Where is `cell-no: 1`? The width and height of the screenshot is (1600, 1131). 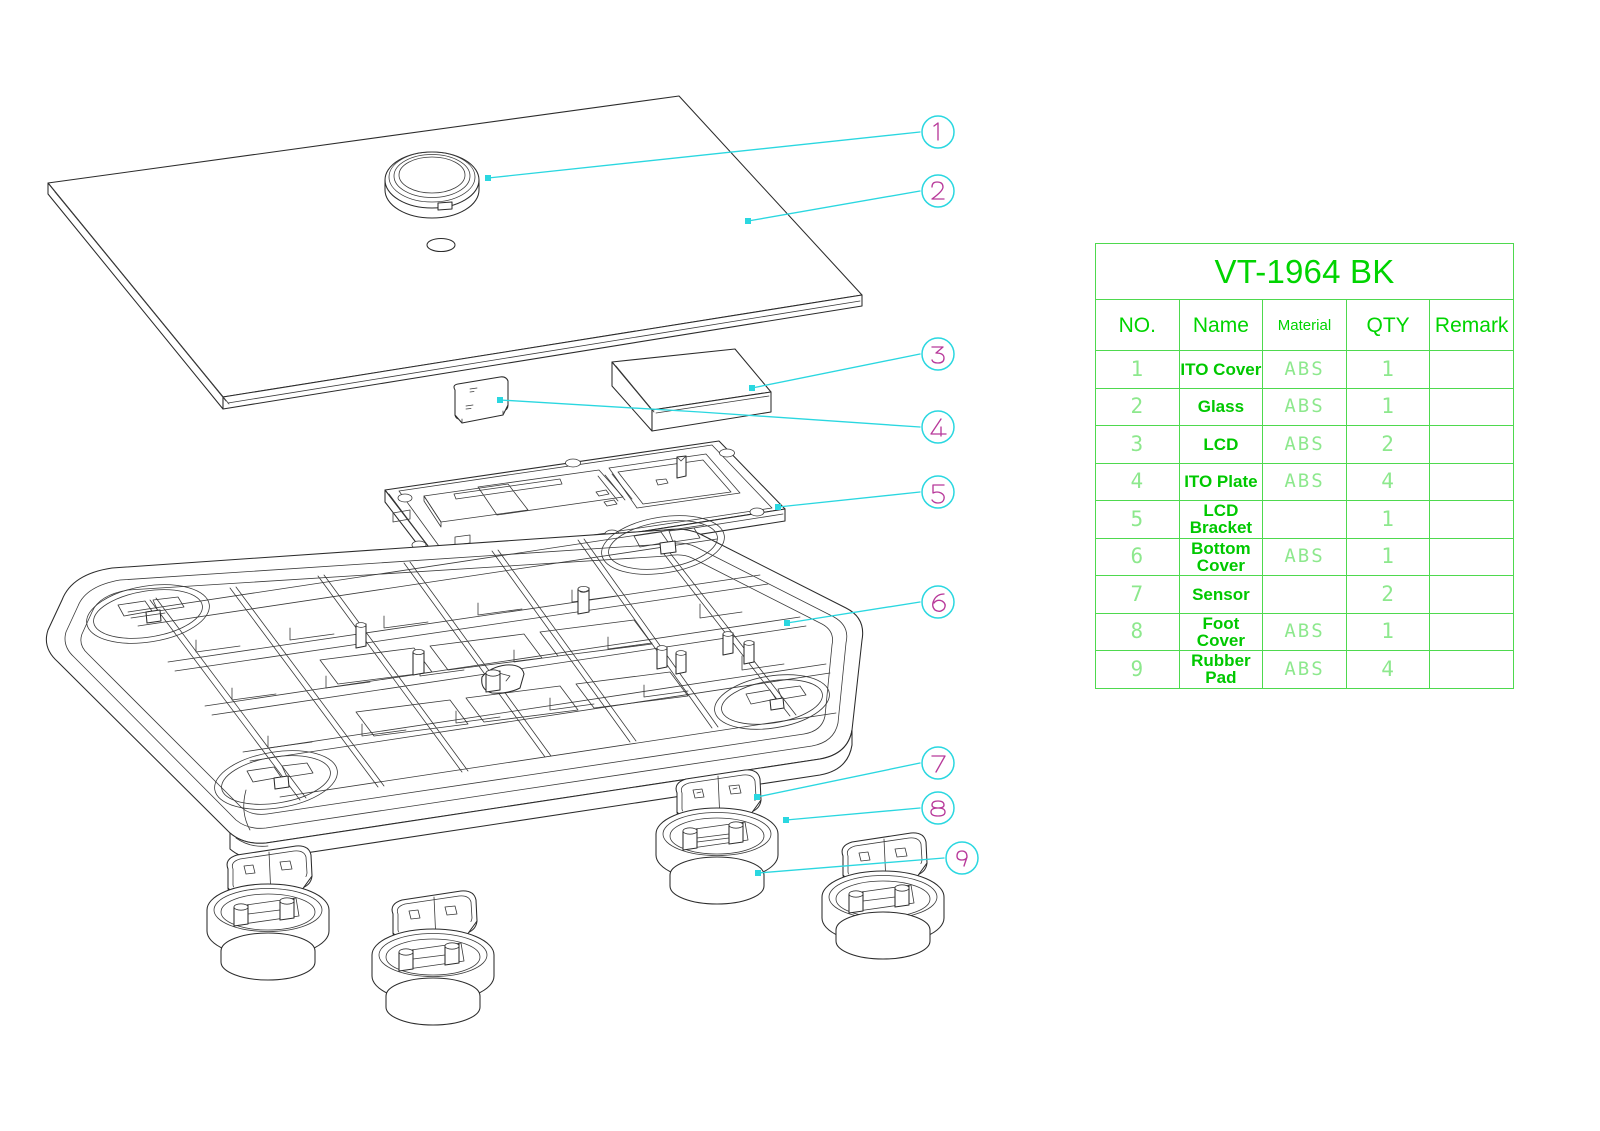
cell-no: 1 is located at coordinates (1137, 369).